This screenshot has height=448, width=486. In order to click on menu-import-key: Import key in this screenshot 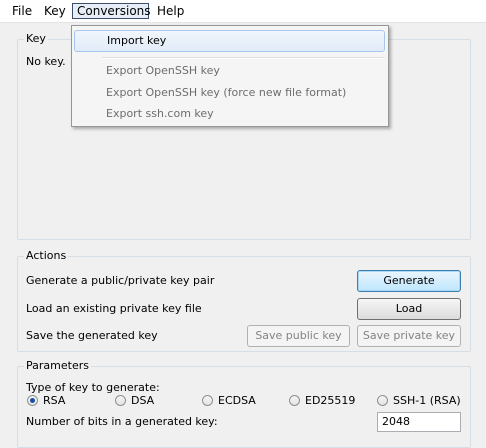, I will do `click(229, 41)`.